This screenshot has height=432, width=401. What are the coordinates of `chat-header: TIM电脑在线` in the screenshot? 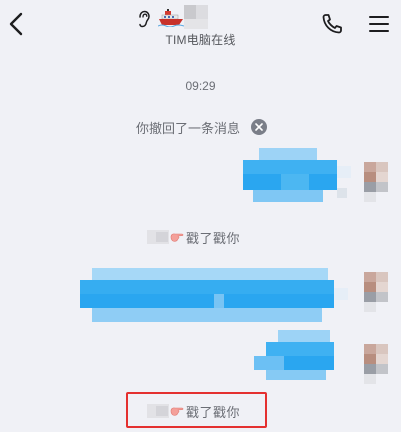 It's located at (200, 26).